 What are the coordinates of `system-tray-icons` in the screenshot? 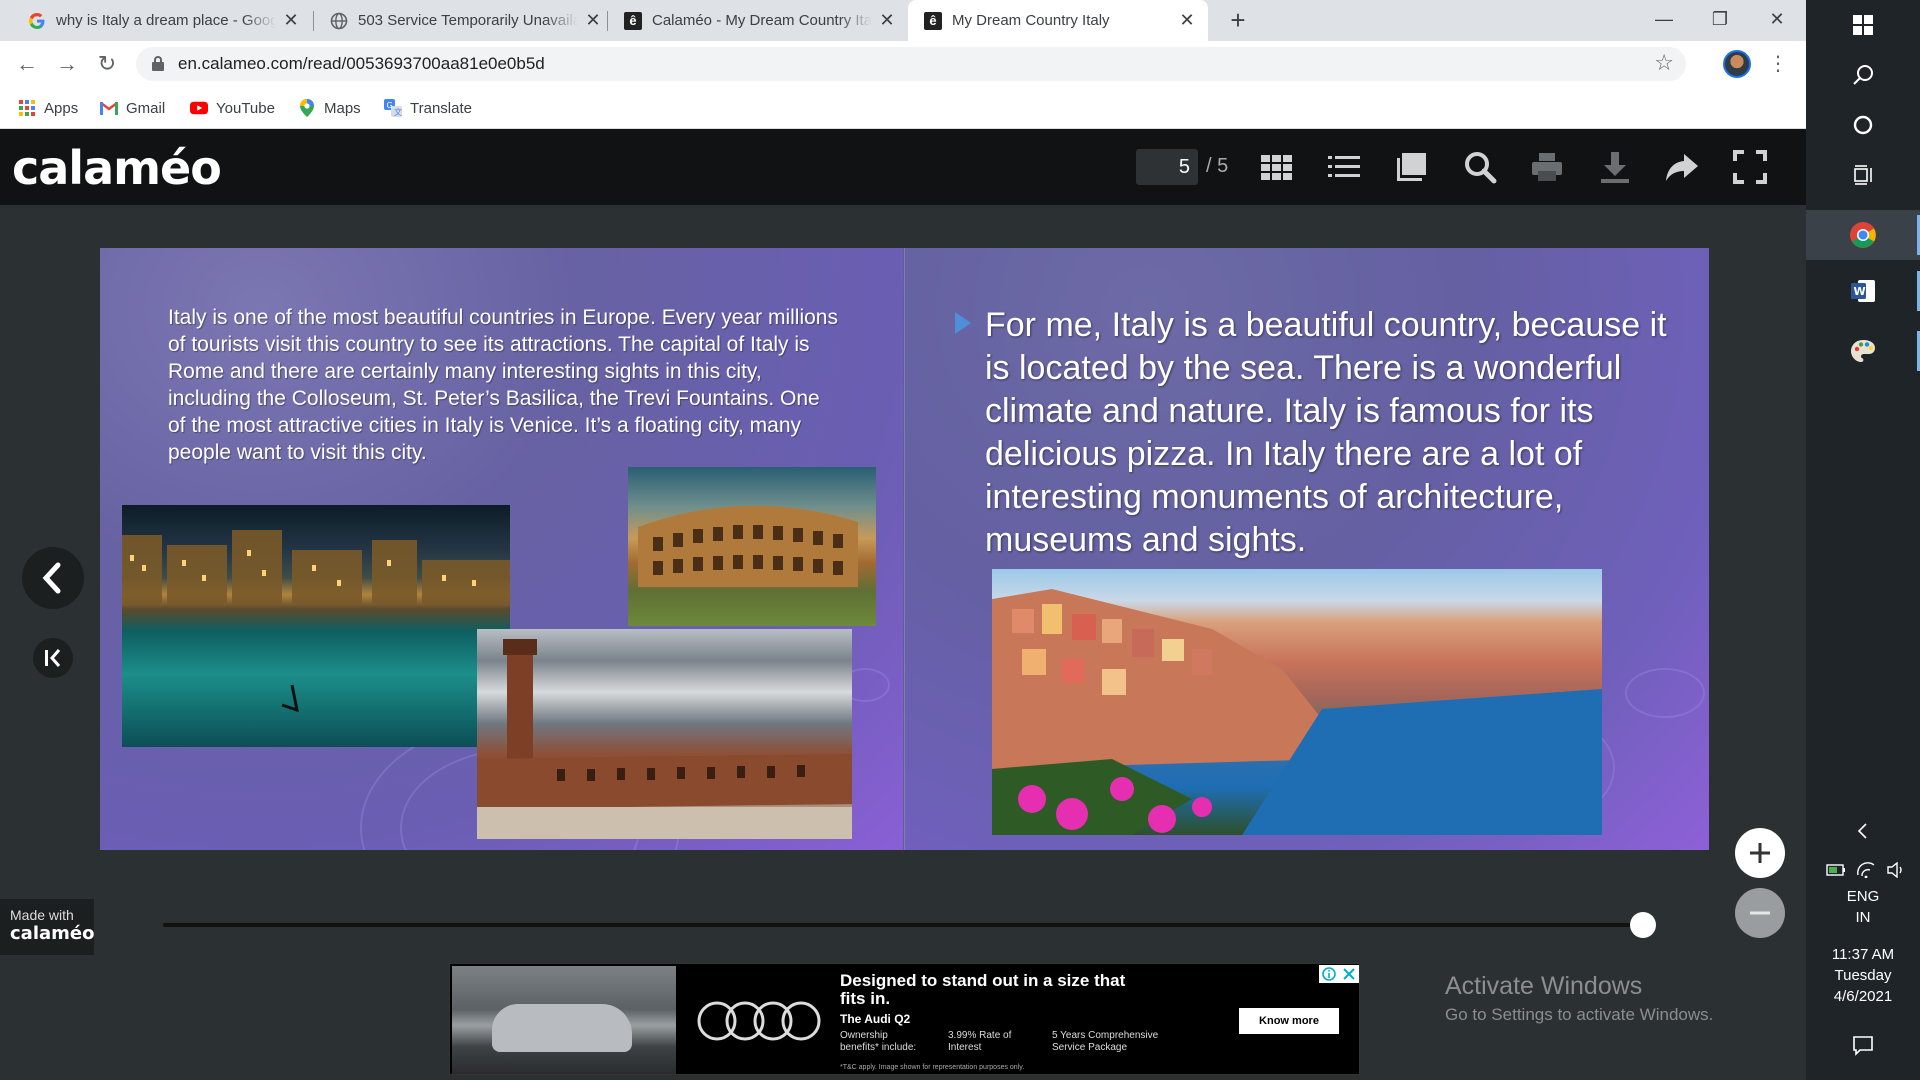 It's located at (1866, 872).